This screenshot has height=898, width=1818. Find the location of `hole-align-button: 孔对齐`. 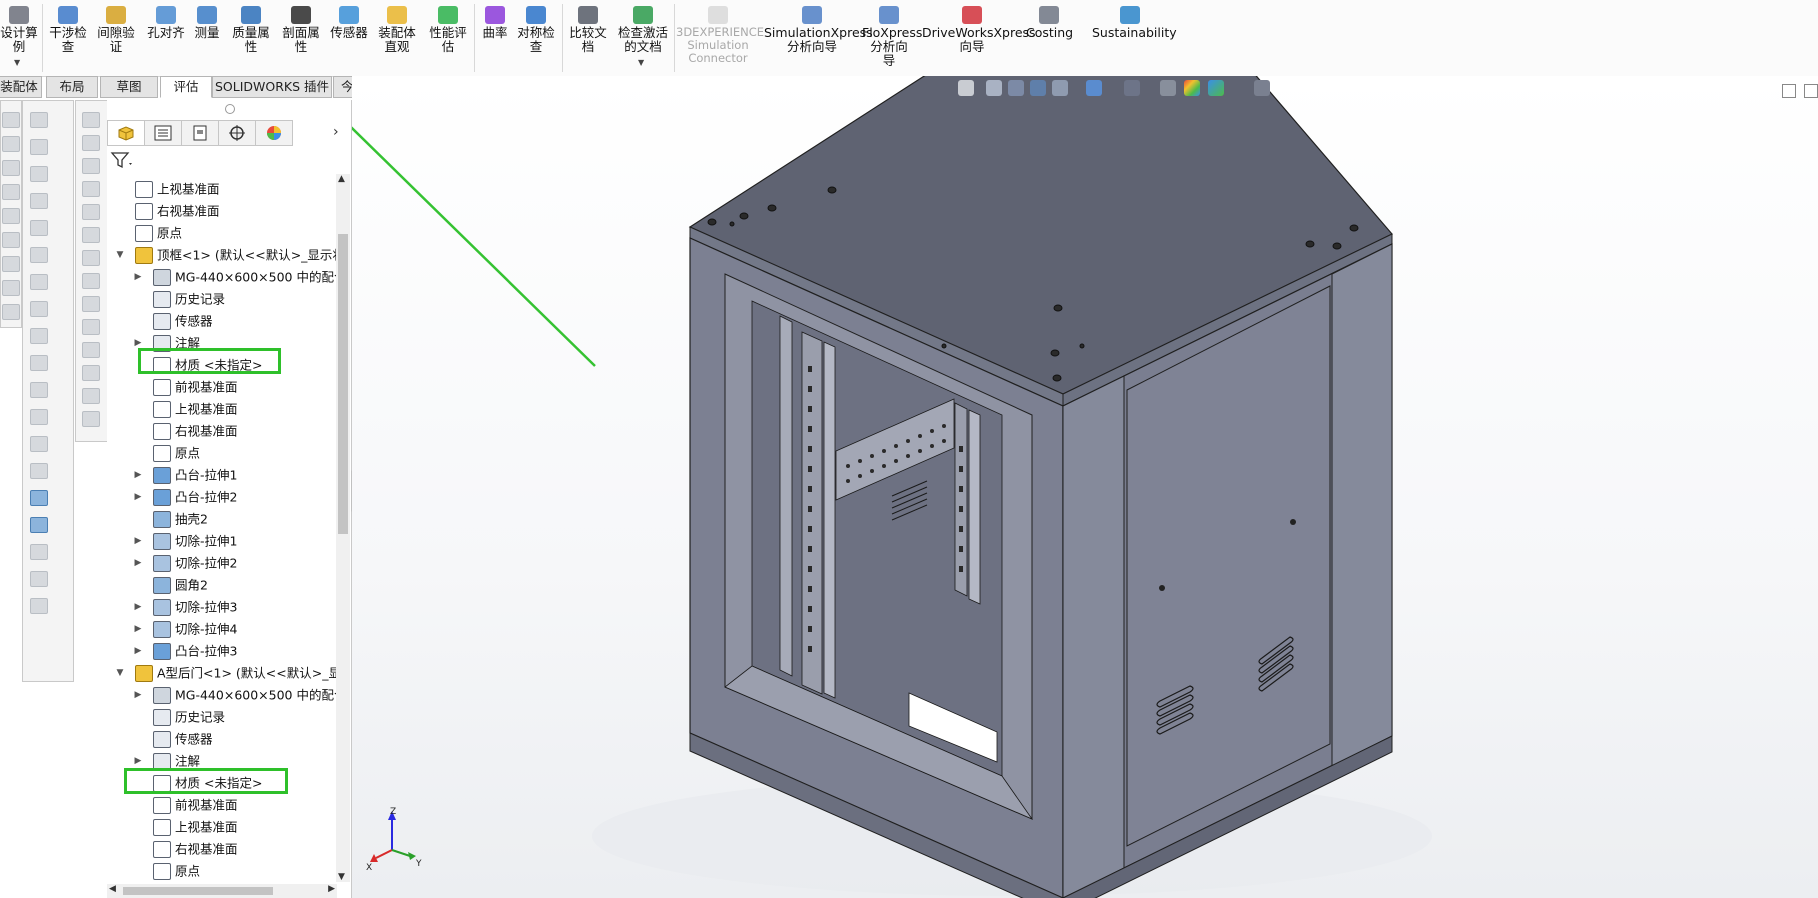

hole-align-button: 孔对齐 is located at coordinates (166, 23).